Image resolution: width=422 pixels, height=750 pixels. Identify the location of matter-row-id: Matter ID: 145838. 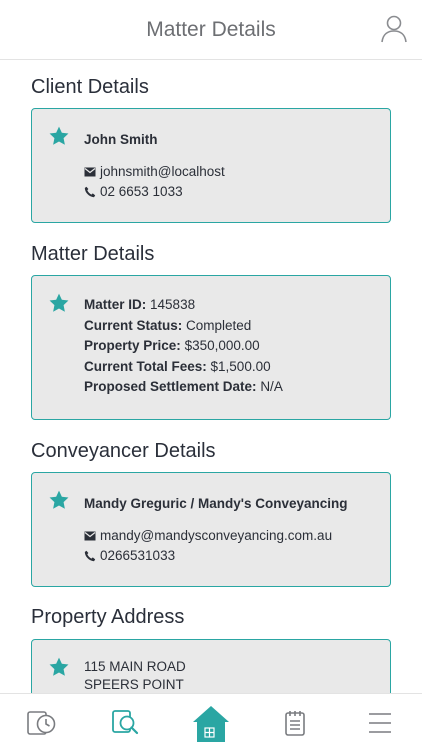
(232, 305).